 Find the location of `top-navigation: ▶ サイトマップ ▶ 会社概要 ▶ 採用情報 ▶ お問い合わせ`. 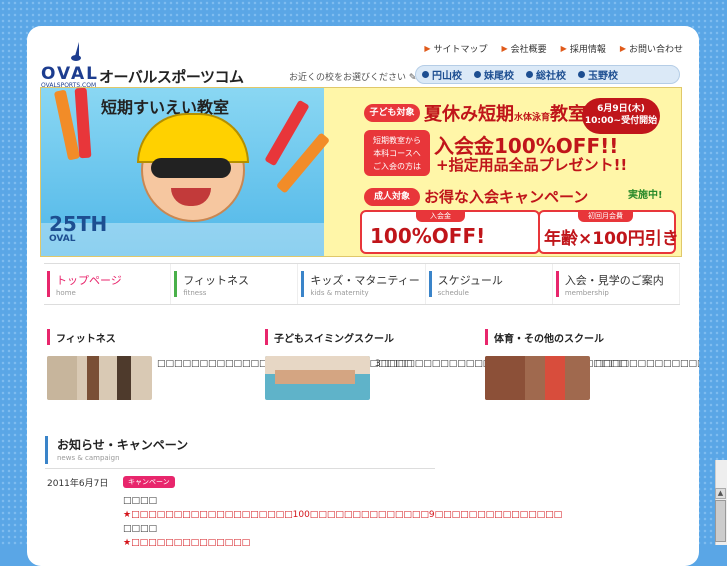

top-navigation: ▶ サイトマップ ▶ 会社概要 ▶ 採用情報 ▶ お問い合わせ is located at coordinates (553, 48).